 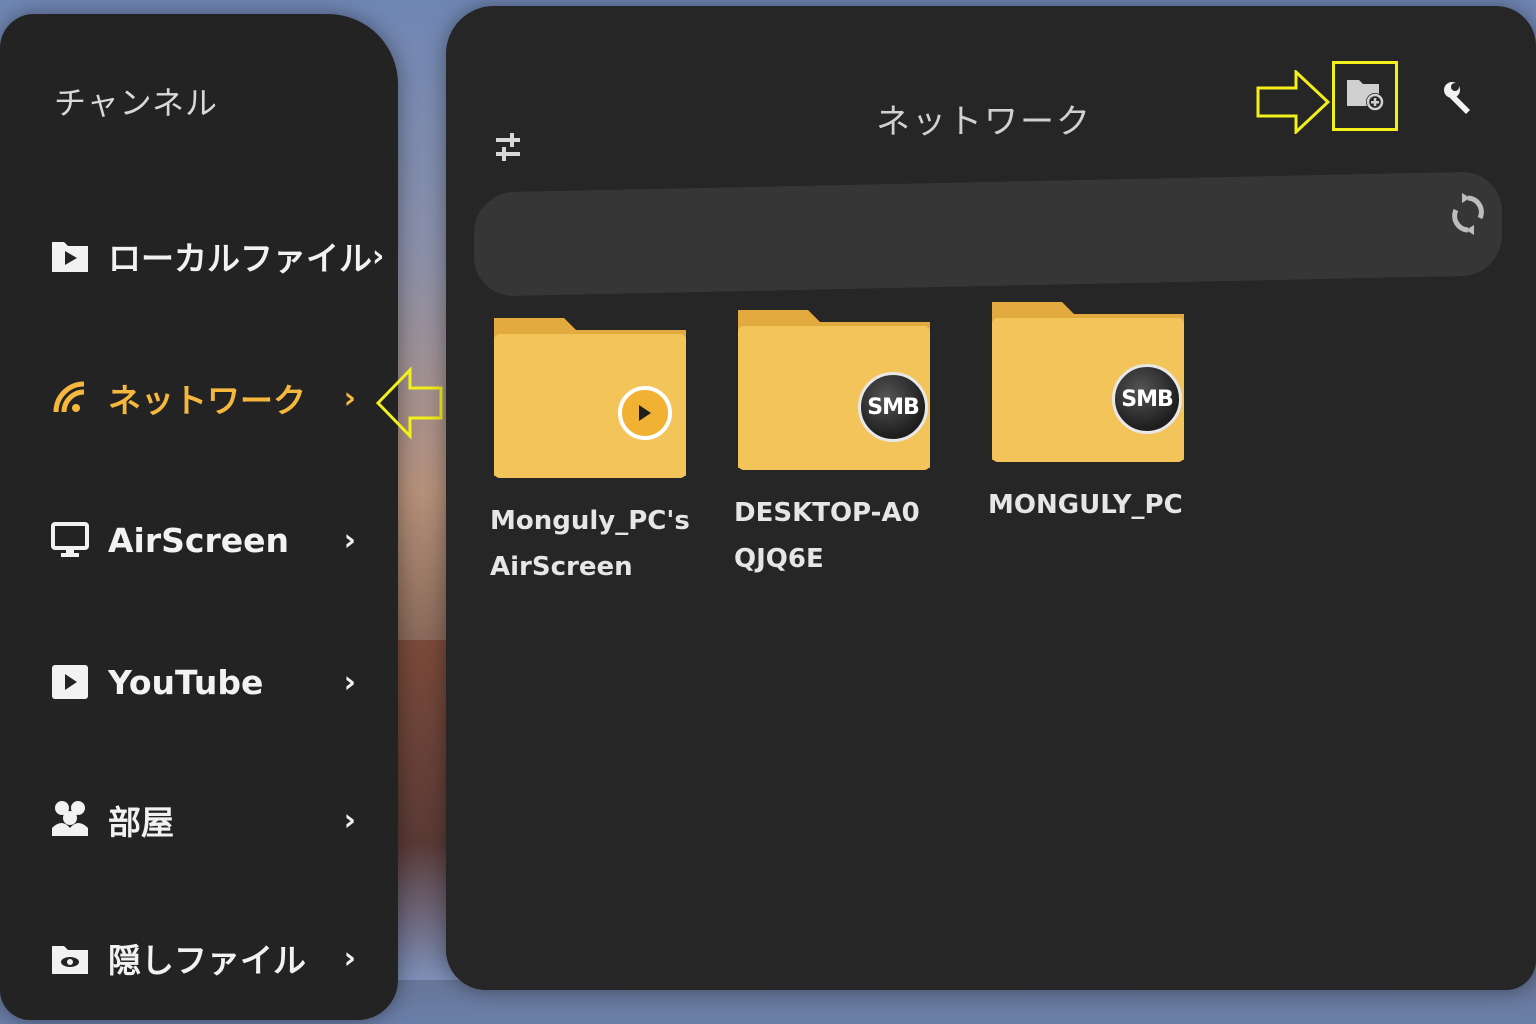 What do you see at coordinates (508, 150) in the screenshot?
I see `filter-icon` at bounding box center [508, 150].